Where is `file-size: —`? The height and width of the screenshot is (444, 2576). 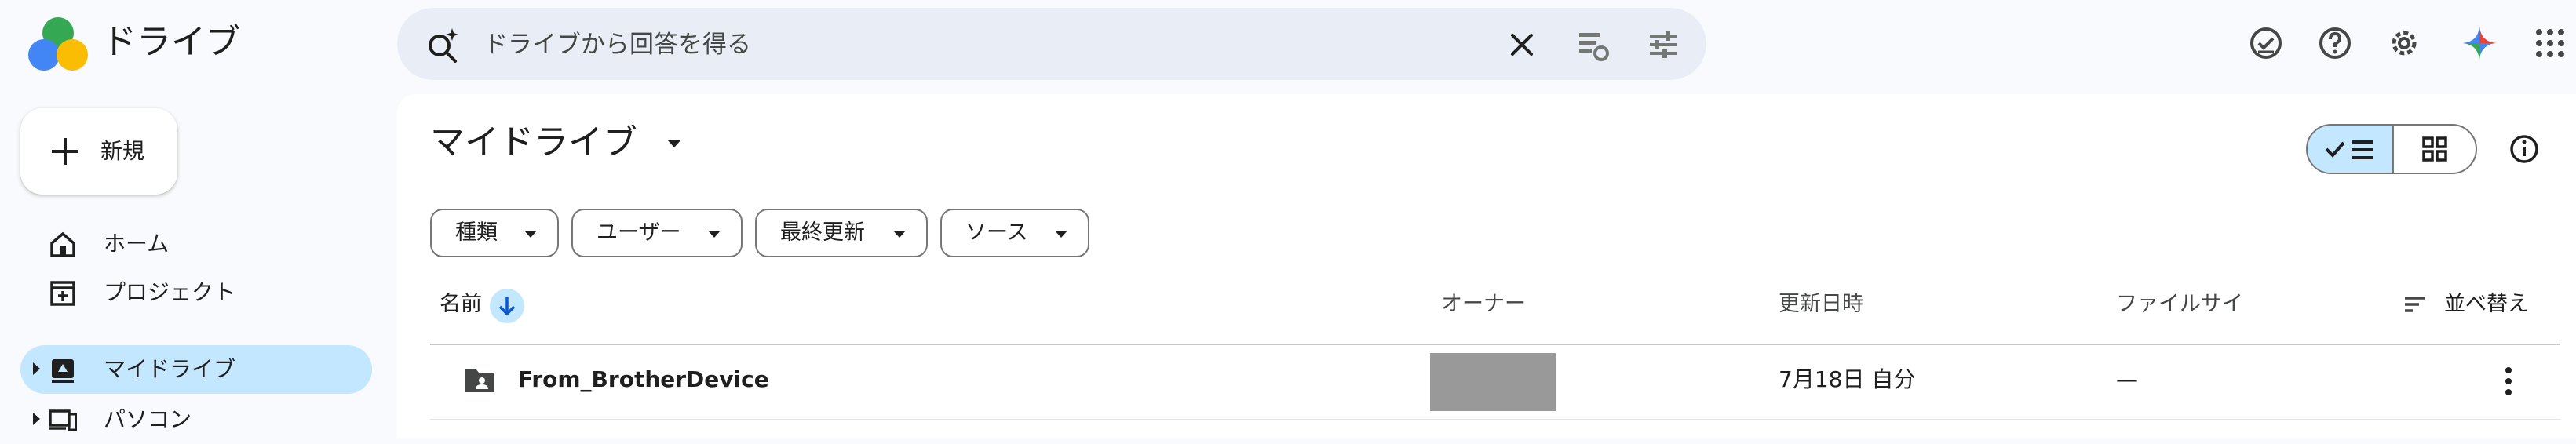 file-size: — is located at coordinates (2127, 379).